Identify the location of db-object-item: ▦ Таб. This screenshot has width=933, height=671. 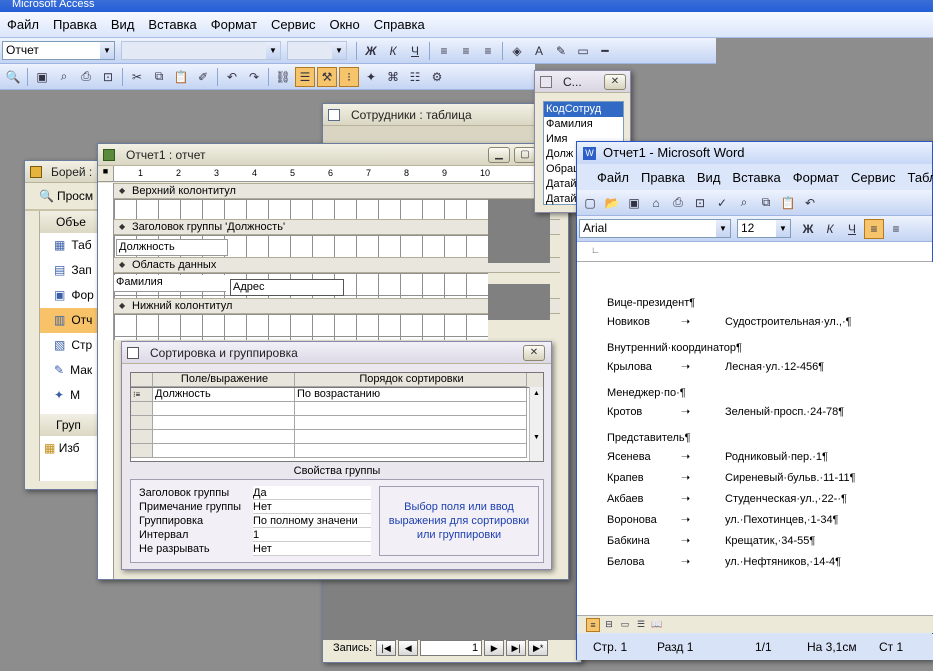
(71, 245).